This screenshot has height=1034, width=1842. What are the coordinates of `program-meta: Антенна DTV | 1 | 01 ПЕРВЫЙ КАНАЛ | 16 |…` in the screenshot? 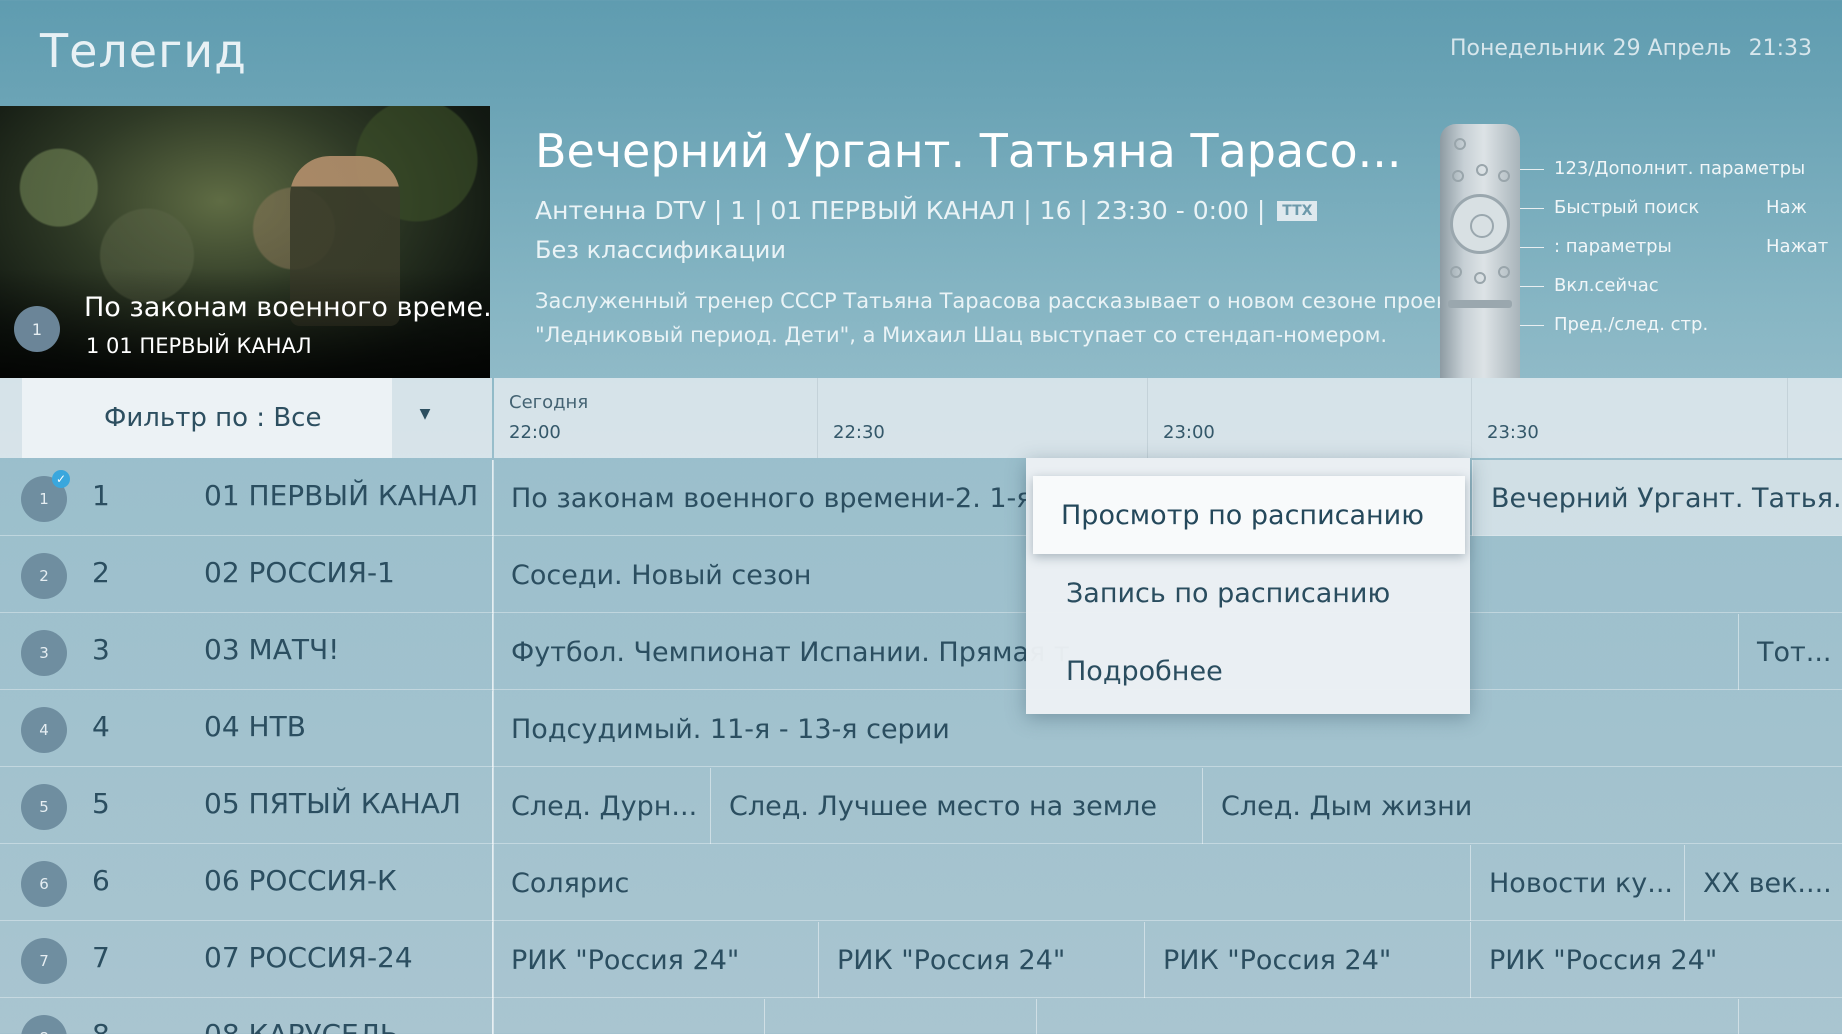 It's located at (926, 210).